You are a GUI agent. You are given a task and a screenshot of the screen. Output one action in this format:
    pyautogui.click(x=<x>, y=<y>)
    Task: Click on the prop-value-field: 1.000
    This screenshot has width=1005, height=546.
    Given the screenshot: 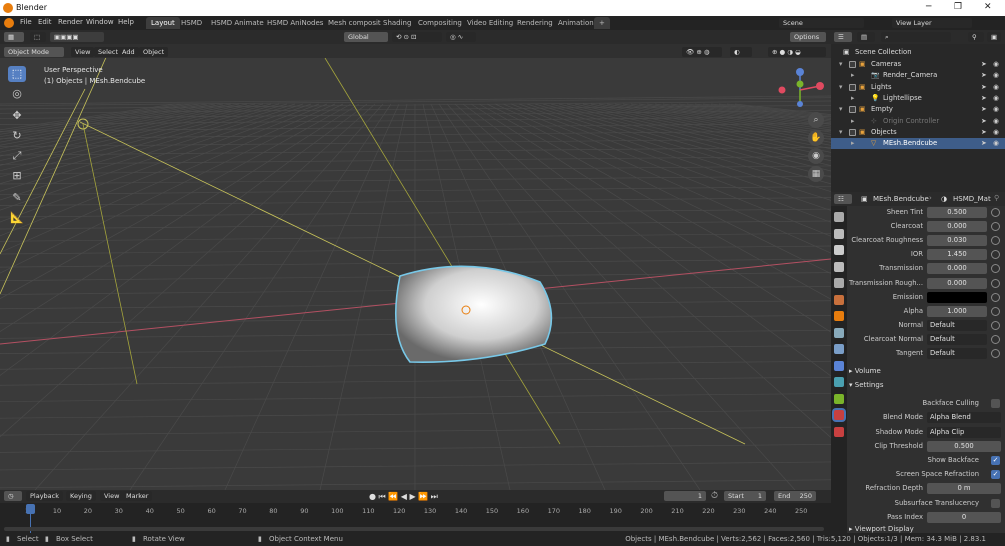 What is the action you would take?
    pyautogui.click(x=957, y=311)
    